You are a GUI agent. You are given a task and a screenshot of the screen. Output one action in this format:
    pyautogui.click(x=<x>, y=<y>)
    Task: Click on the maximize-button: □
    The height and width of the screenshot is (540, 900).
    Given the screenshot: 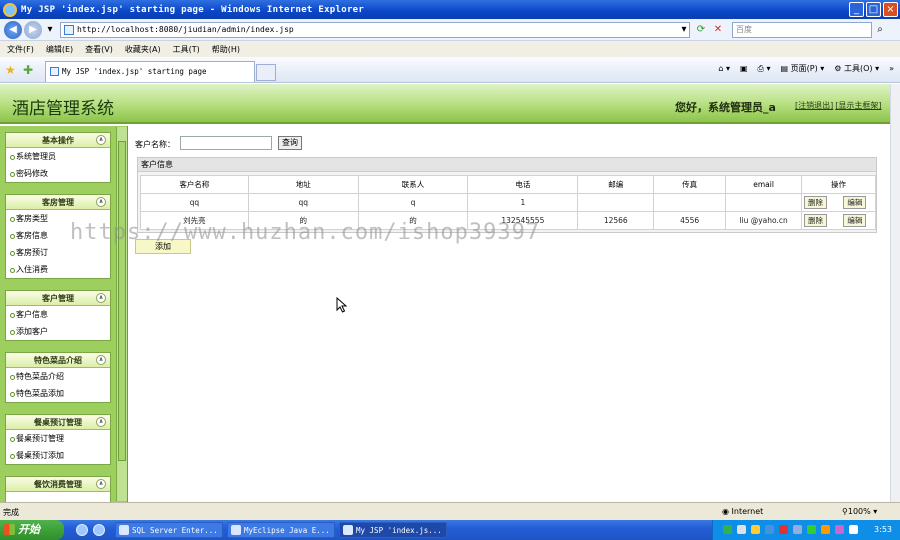 What is the action you would take?
    pyautogui.click(x=873, y=9)
    